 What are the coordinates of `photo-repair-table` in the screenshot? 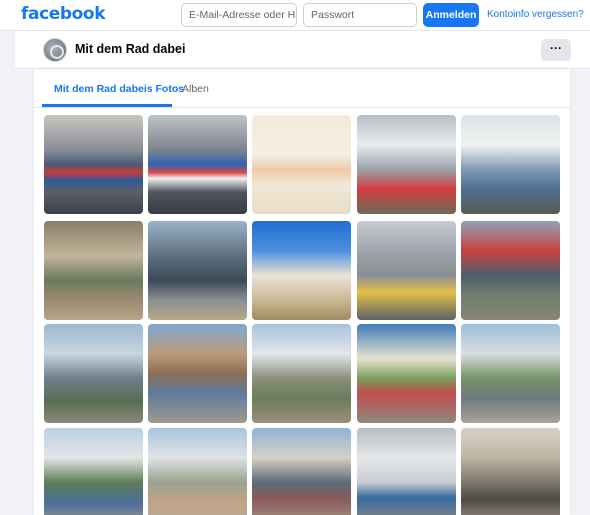 It's located at (406, 471).